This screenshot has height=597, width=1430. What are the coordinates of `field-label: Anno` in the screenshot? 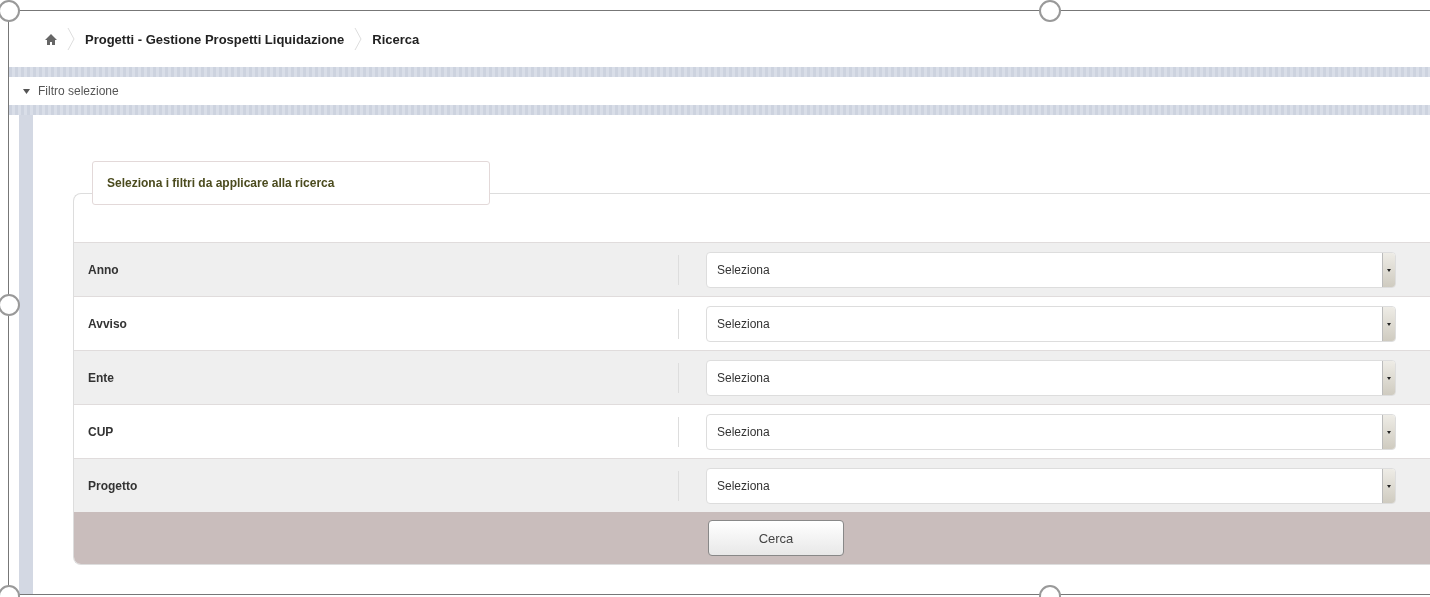 It's located at (376, 269).